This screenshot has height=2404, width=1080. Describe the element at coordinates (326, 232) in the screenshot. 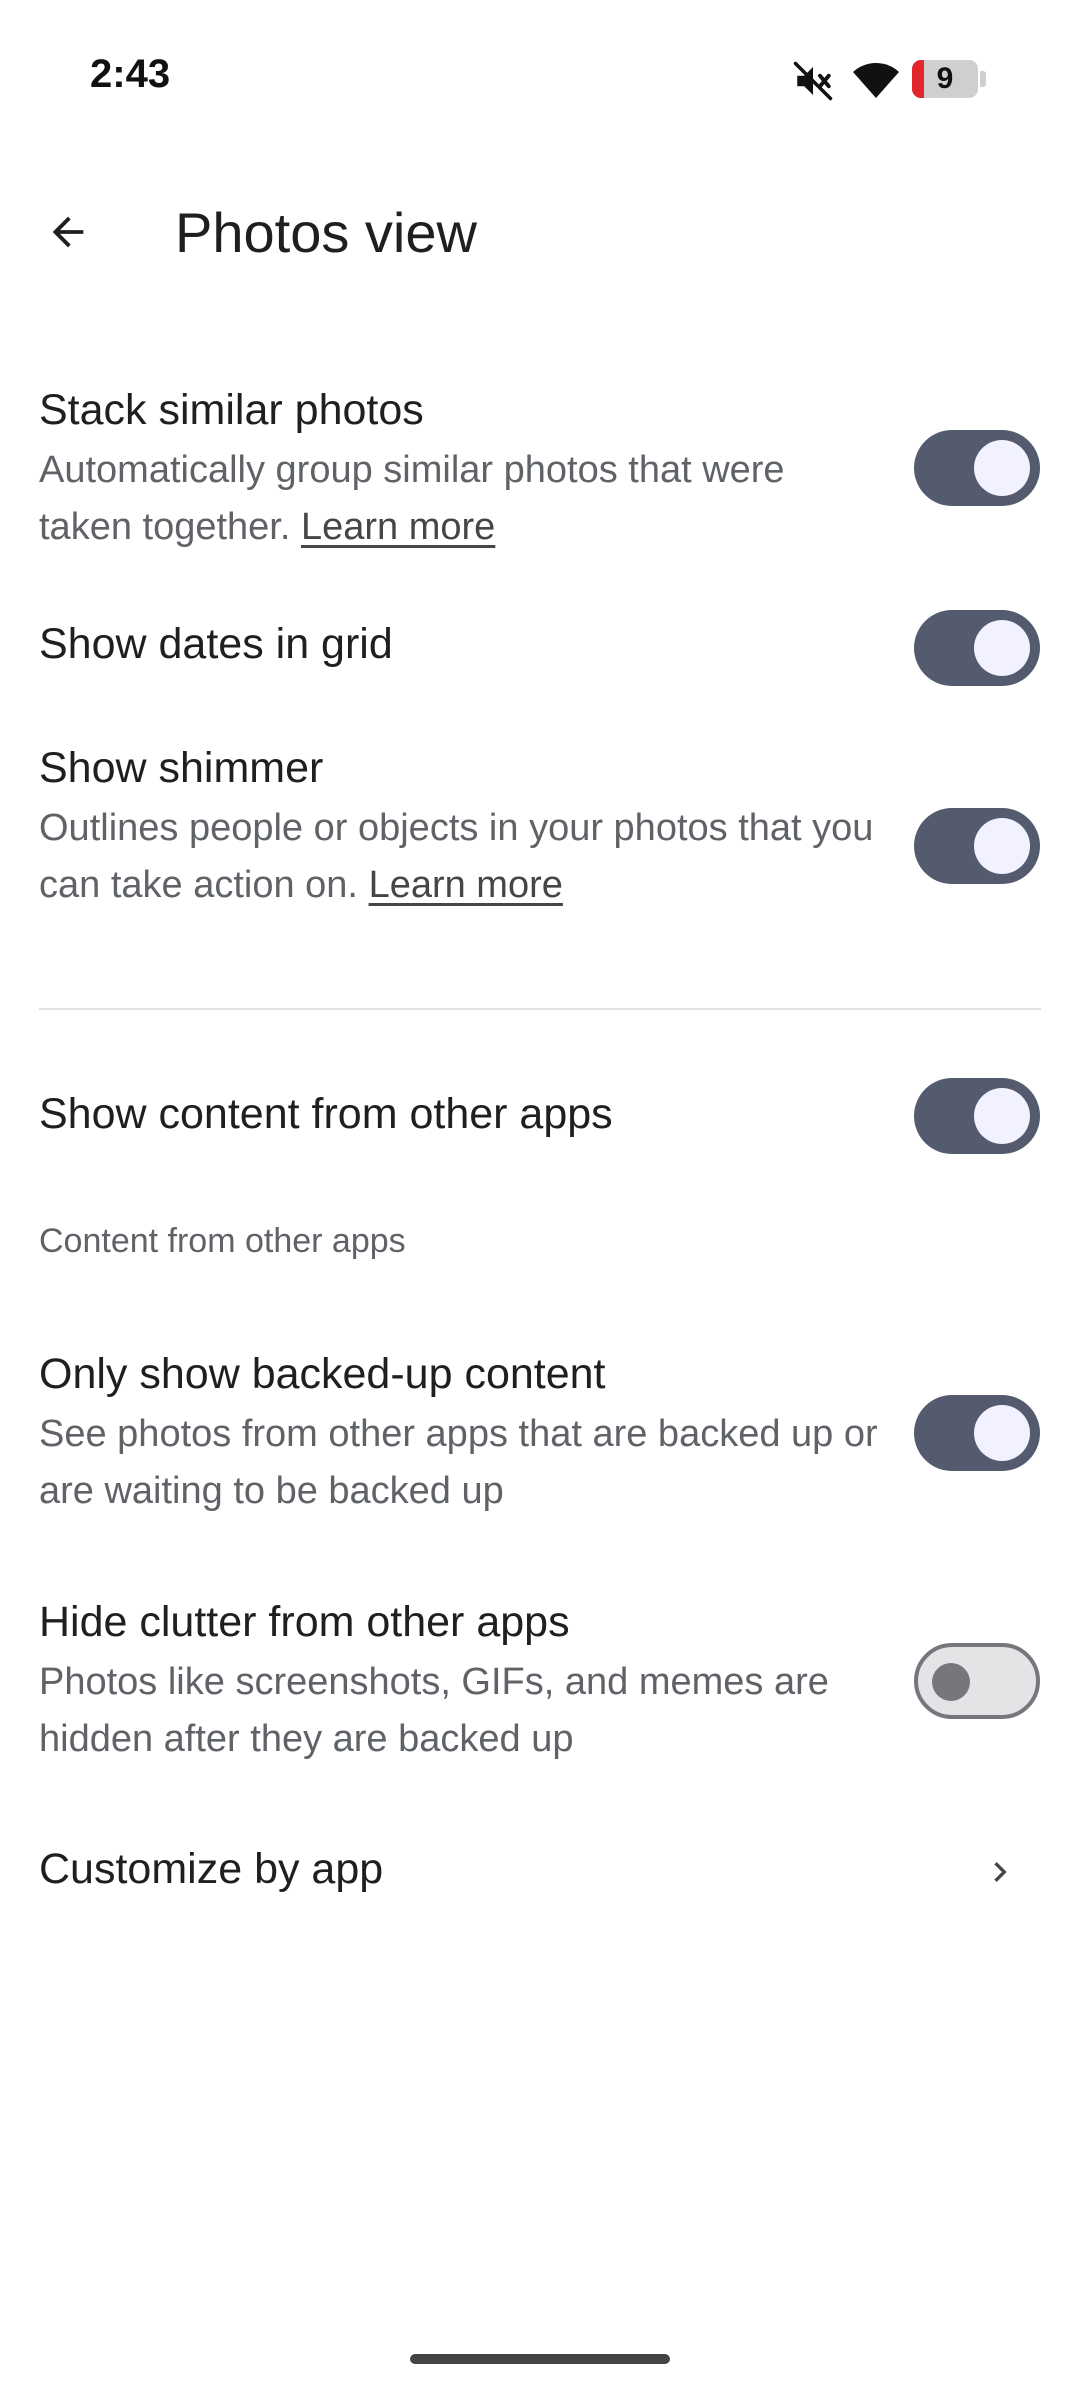

I see `page-title: Photos view` at that location.